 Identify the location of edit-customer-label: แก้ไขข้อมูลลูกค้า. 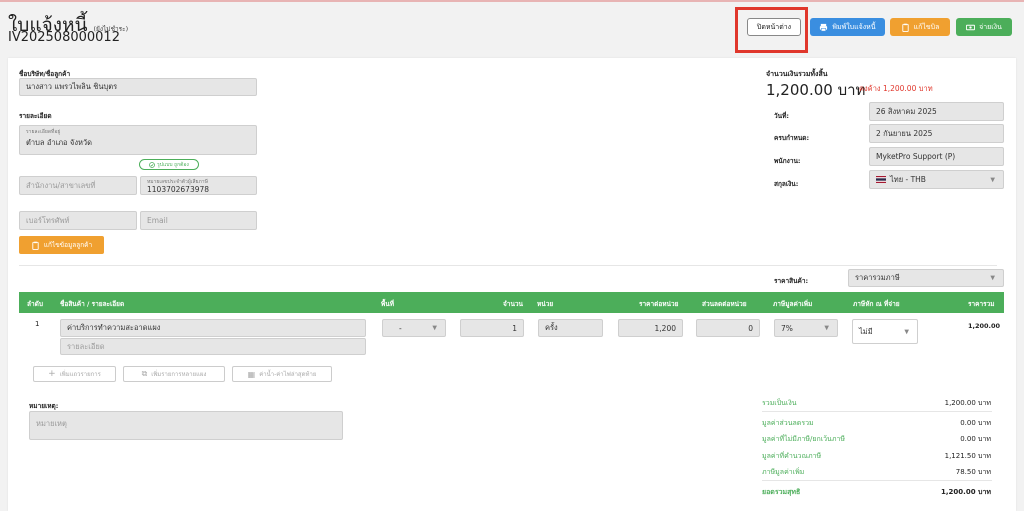
(68, 245).